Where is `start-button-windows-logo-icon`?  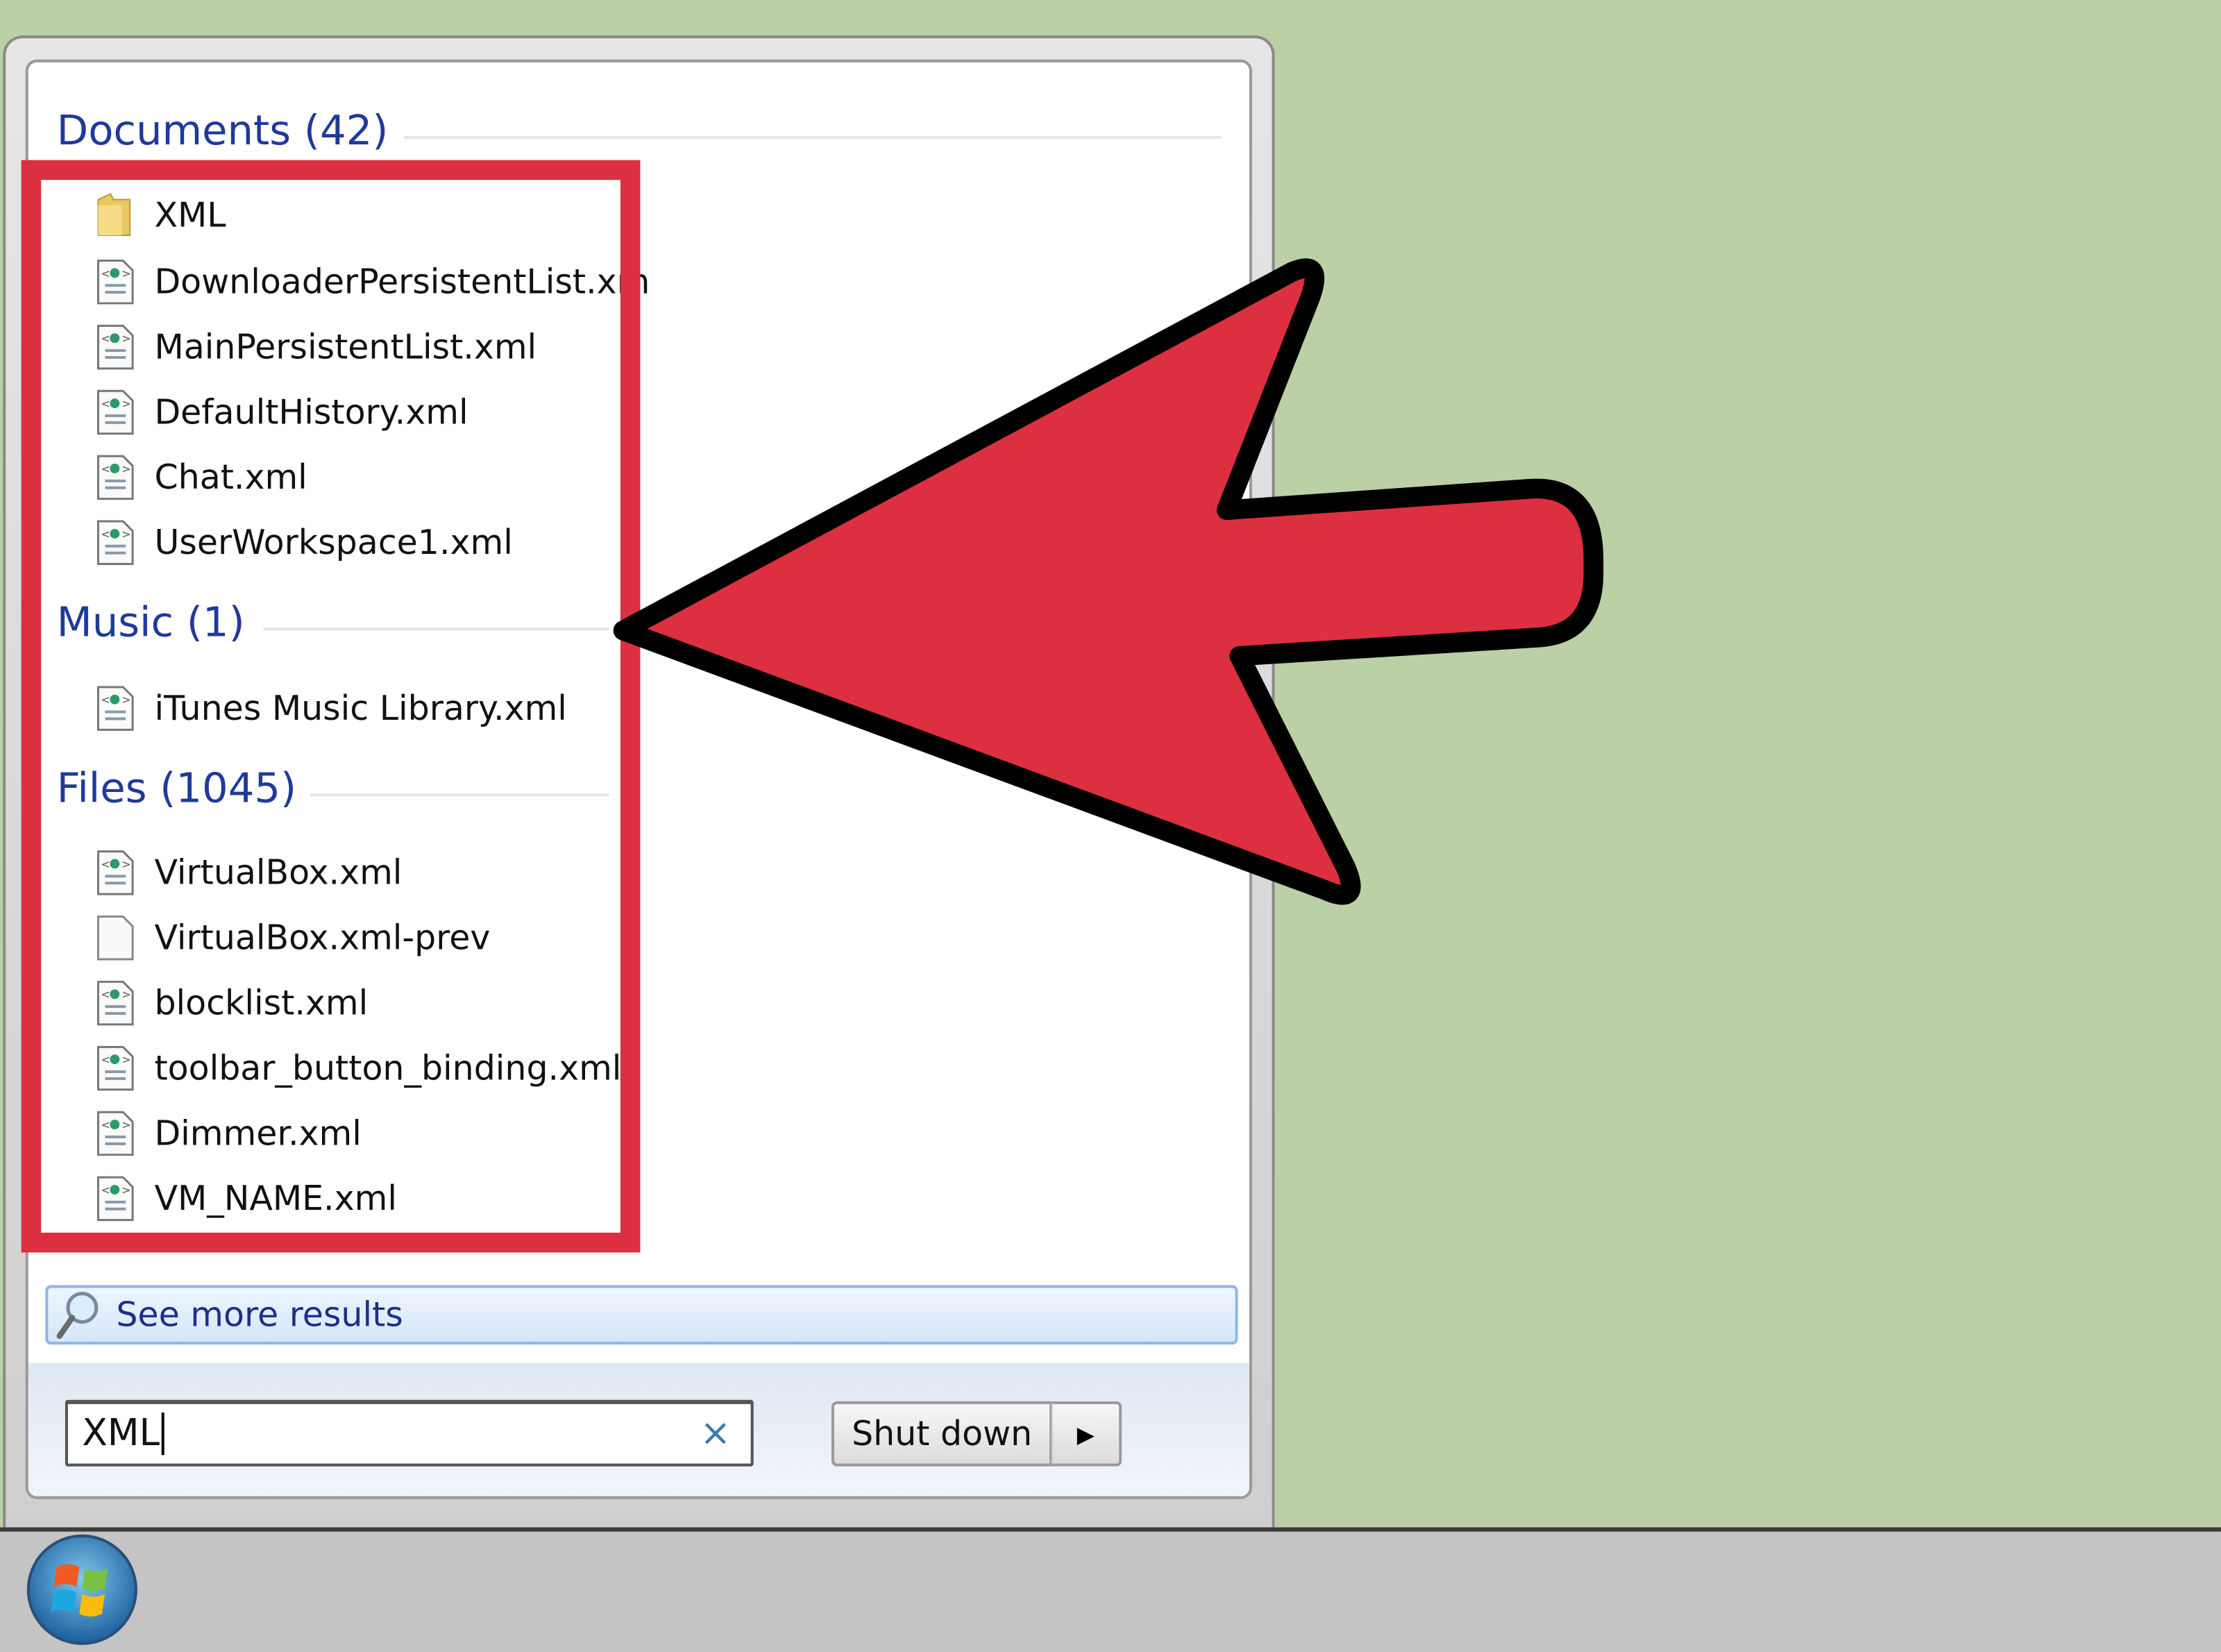 start-button-windows-logo-icon is located at coordinates (83, 1589).